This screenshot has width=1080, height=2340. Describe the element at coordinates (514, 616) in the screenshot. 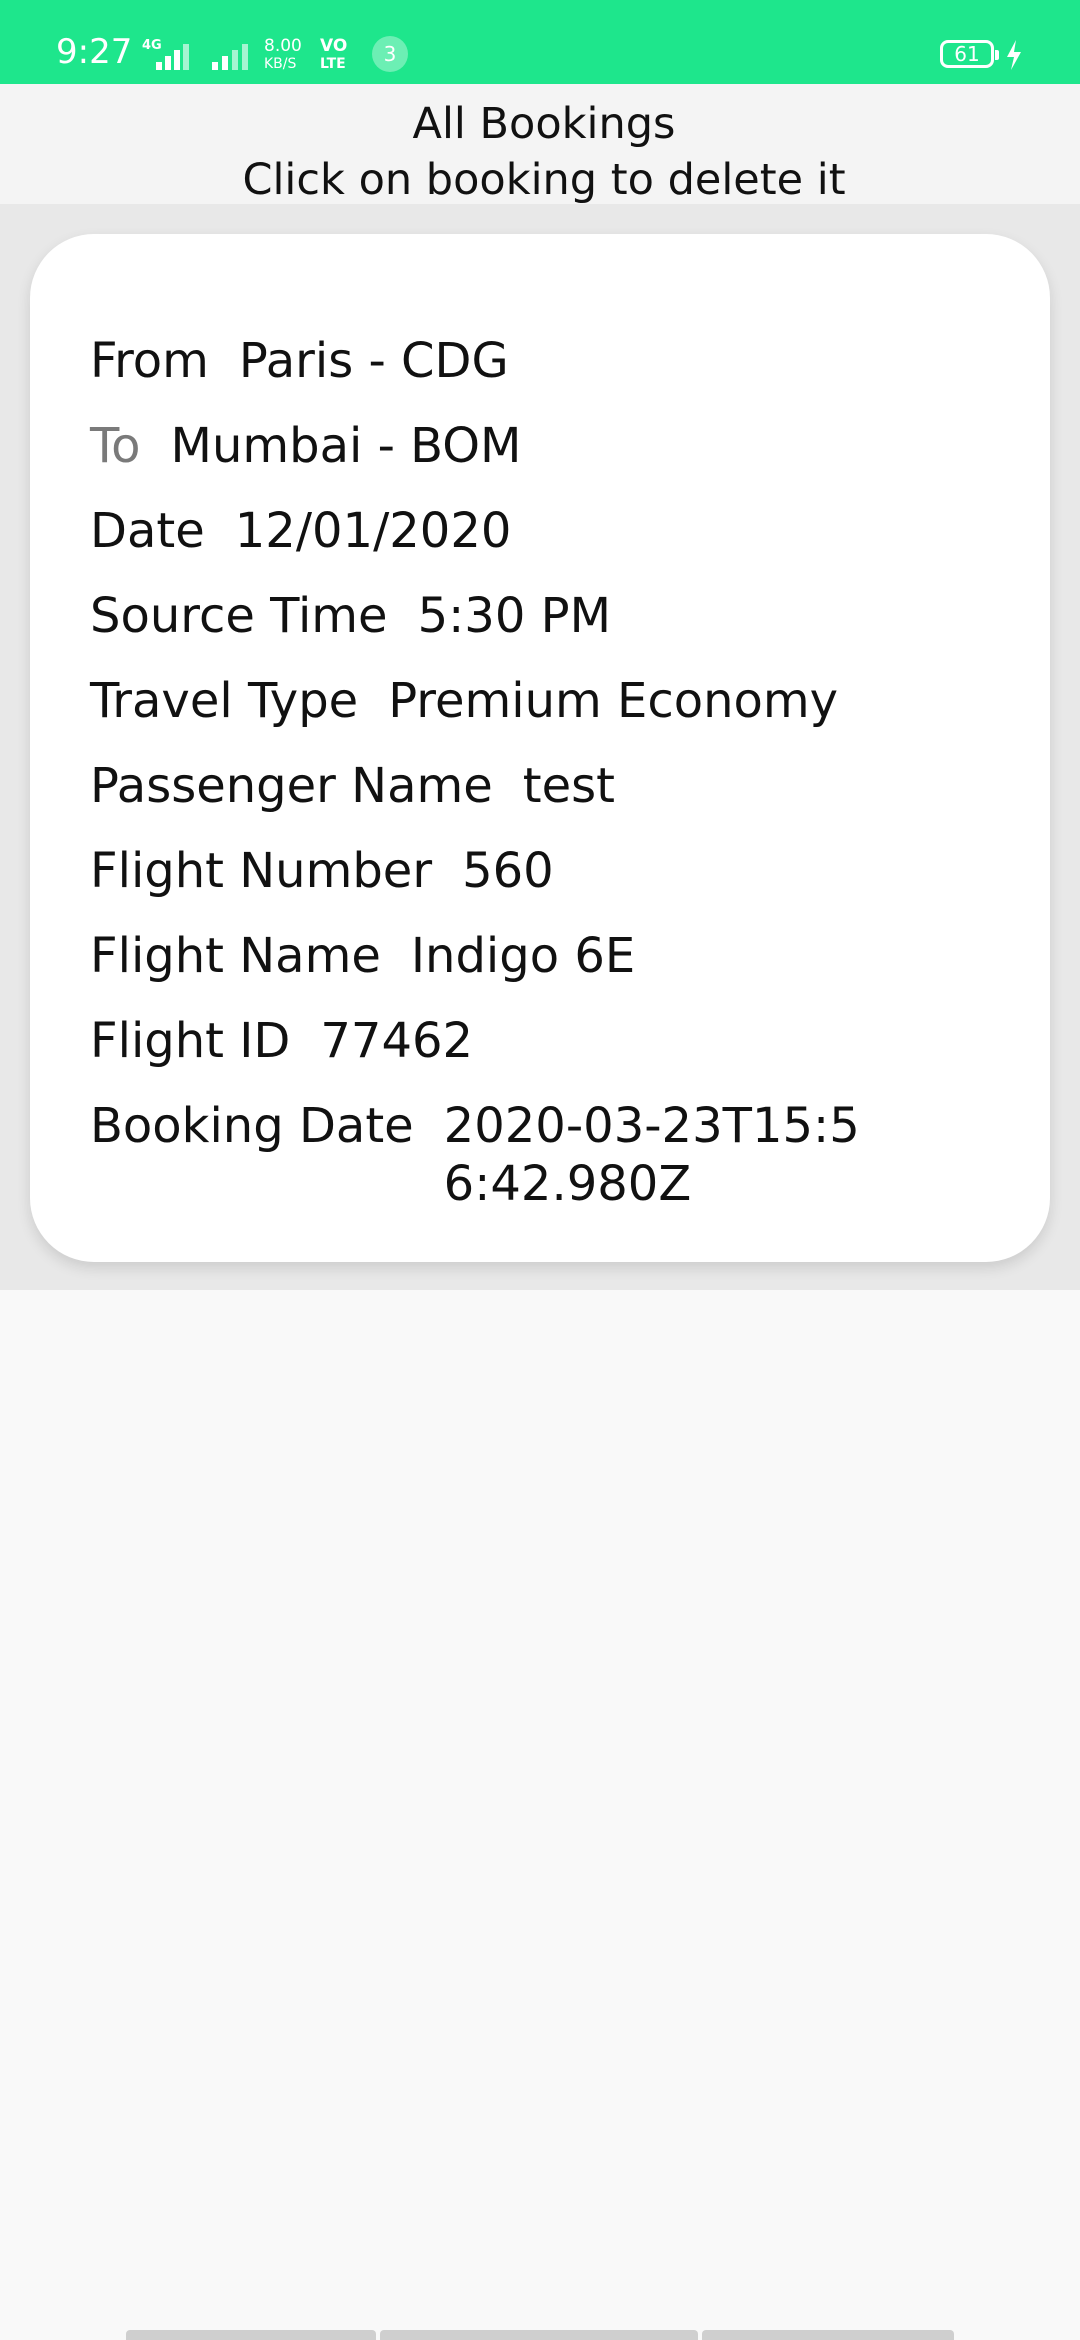

I see `source-time-value: 5:30 PM` at that location.